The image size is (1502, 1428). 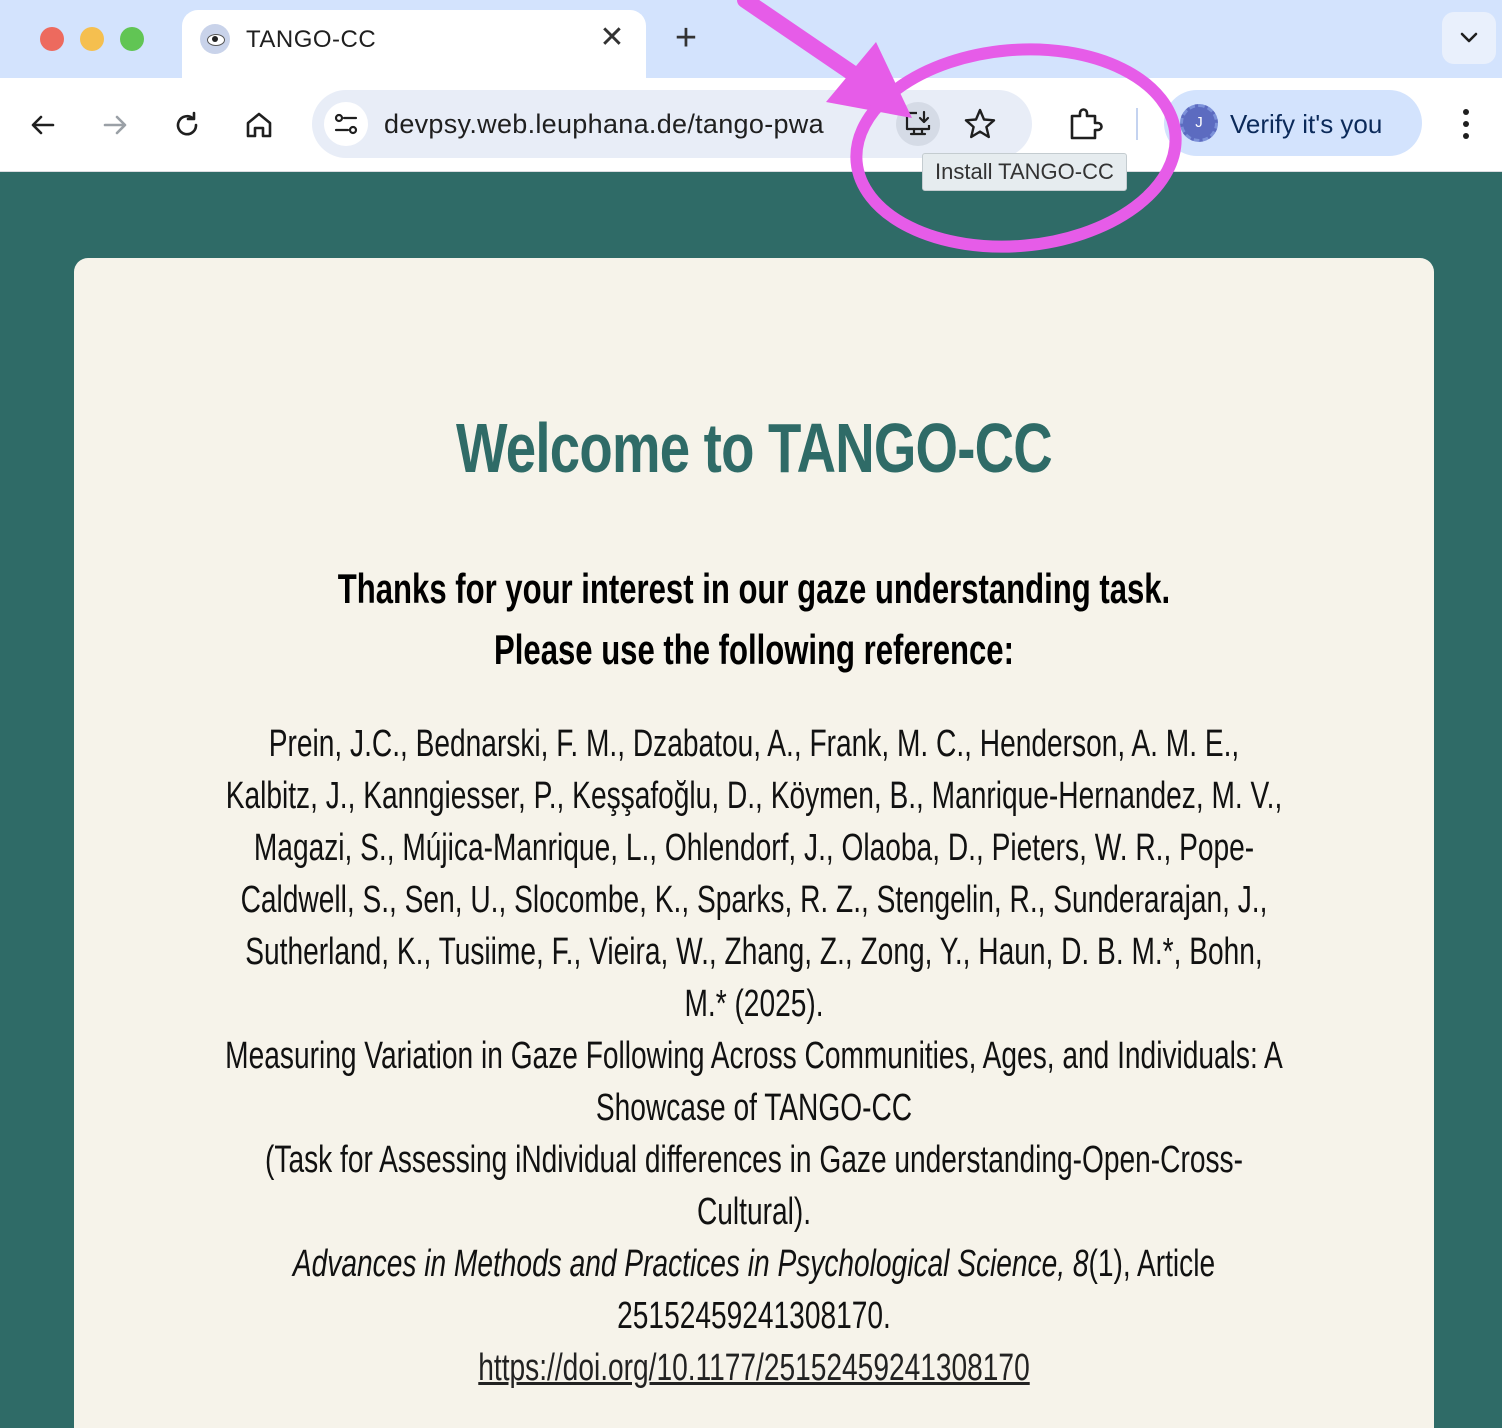 I want to click on install-desktop-icon, so click(x=918, y=123).